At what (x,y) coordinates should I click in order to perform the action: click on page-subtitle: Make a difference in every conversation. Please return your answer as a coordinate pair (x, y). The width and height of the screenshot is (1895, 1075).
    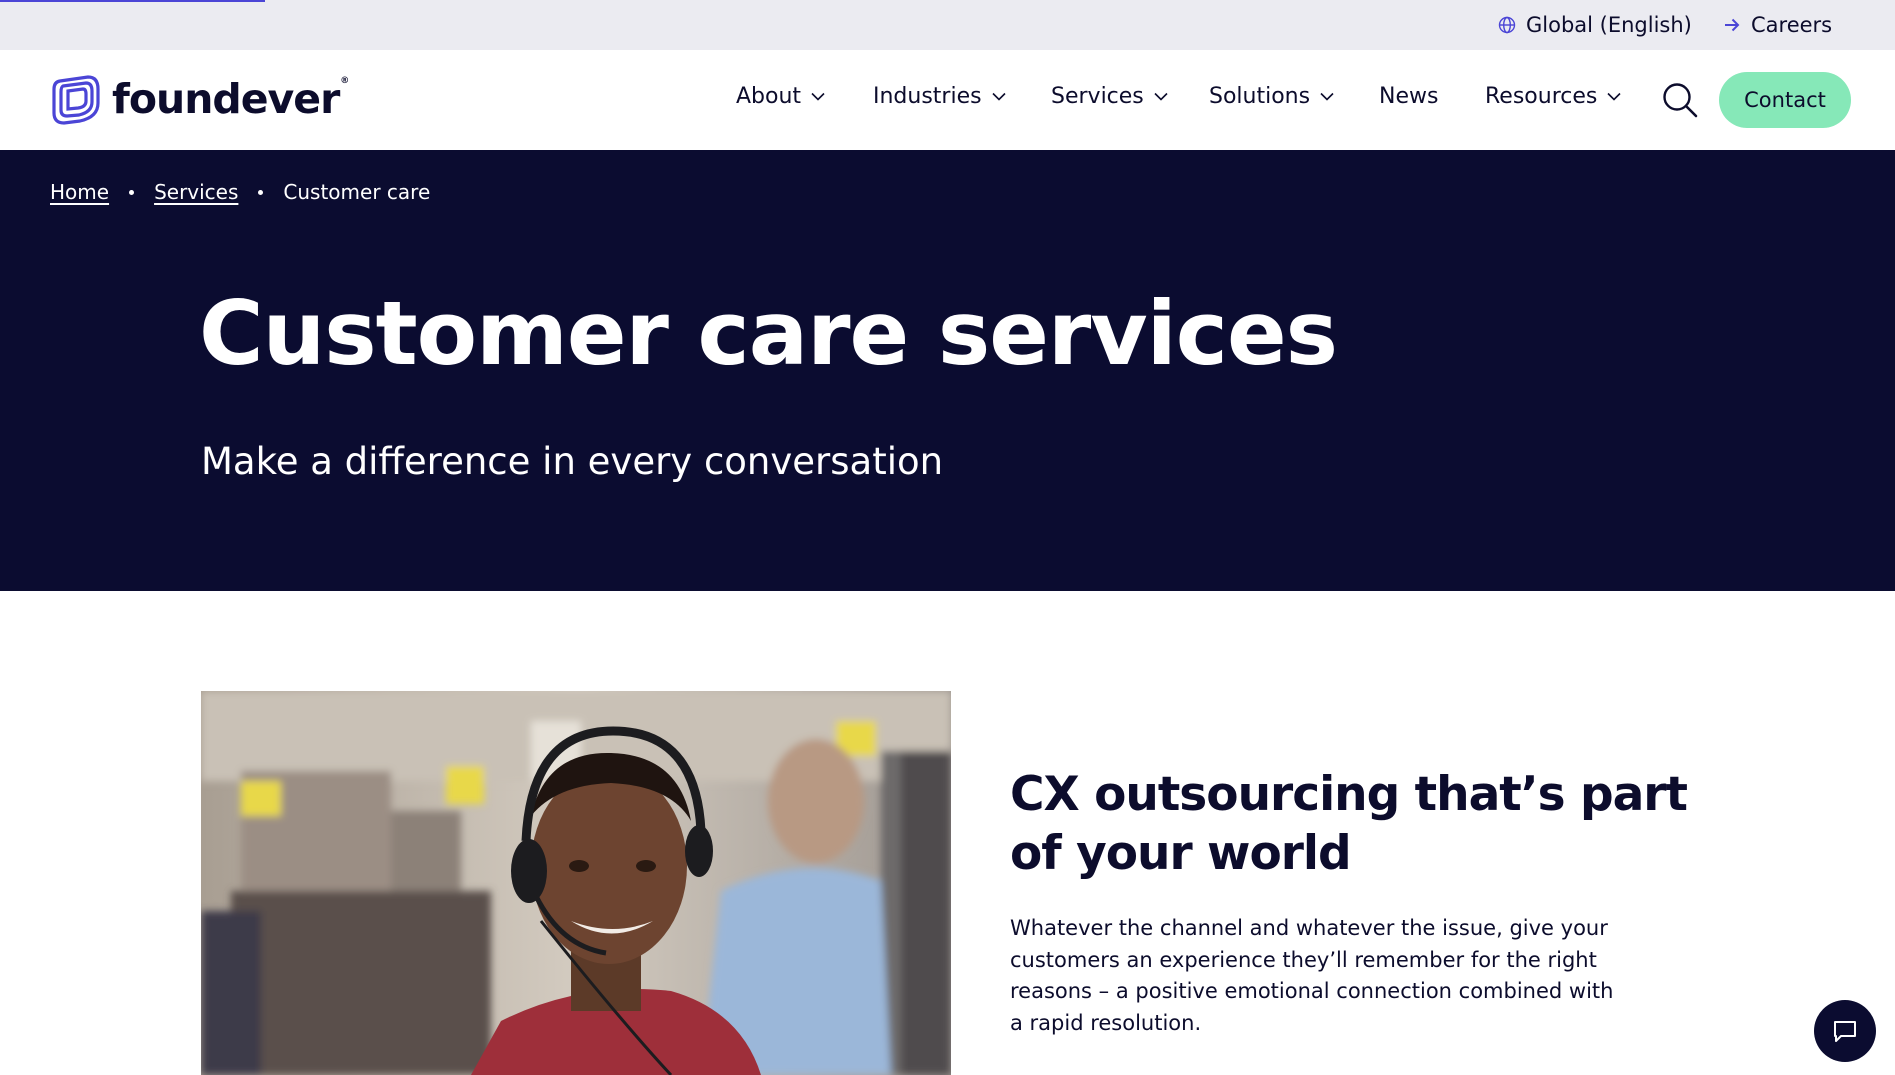
    Looking at the image, I should click on (572, 461).